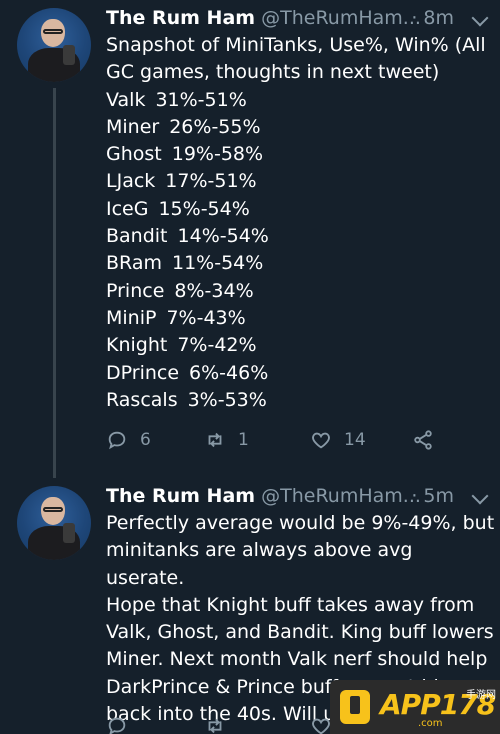 The image size is (500, 734). Describe the element at coordinates (243, 440) in the screenshot. I see `retweet-count: 1` at that location.